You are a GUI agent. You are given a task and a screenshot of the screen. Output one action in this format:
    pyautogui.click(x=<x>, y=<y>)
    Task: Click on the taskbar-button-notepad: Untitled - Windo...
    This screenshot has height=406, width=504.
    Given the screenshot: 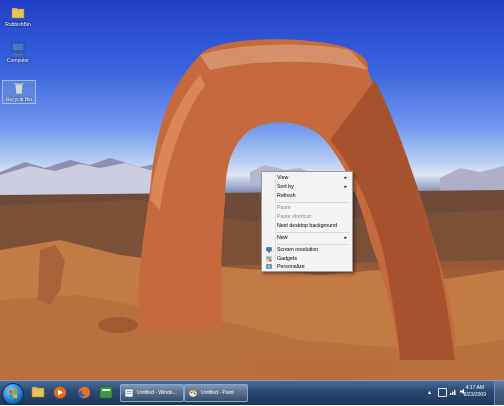 What is the action you would take?
    pyautogui.click(x=152, y=393)
    